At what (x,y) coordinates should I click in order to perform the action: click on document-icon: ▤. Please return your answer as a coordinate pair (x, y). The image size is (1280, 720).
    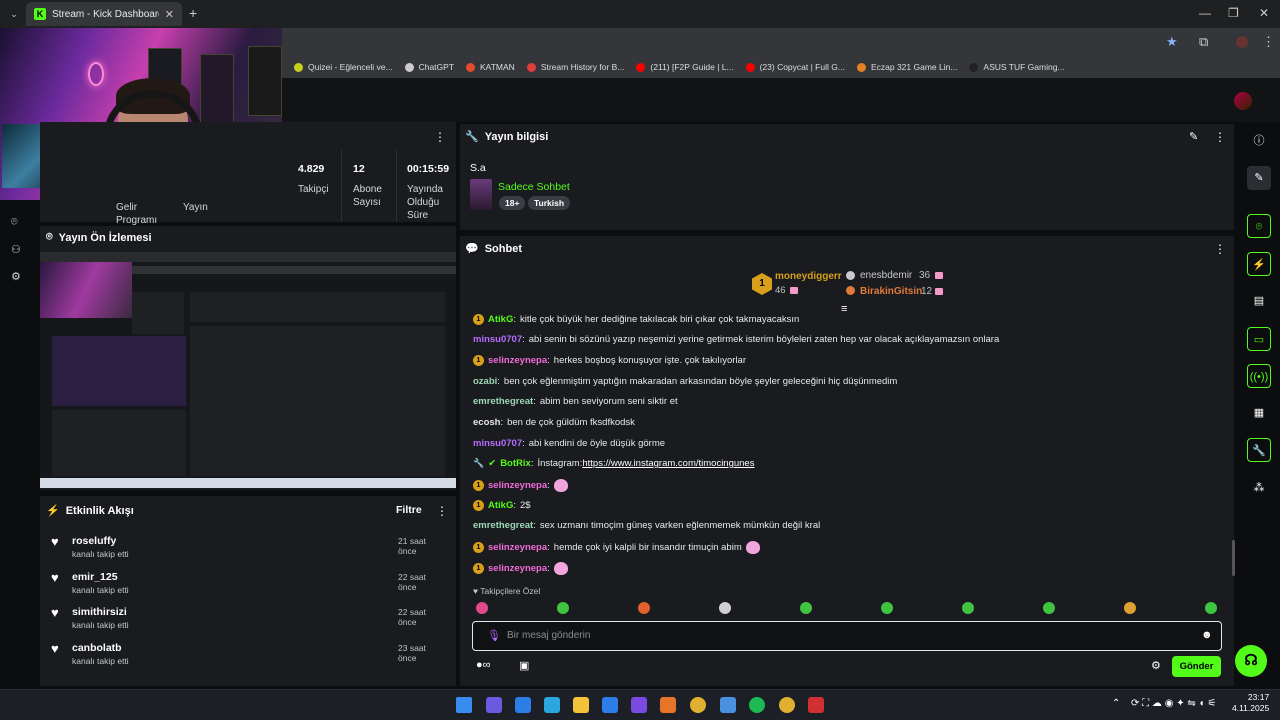
    Looking at the image, I should click on (1259, 301).